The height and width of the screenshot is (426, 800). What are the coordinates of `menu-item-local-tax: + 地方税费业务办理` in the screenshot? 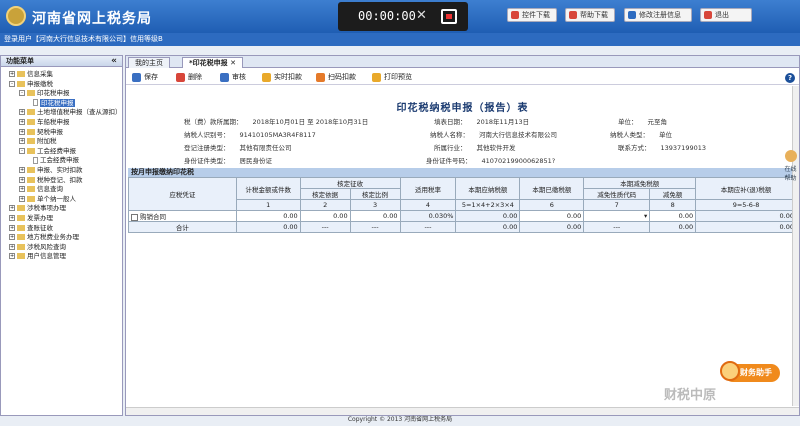 It's located at (61, 238).